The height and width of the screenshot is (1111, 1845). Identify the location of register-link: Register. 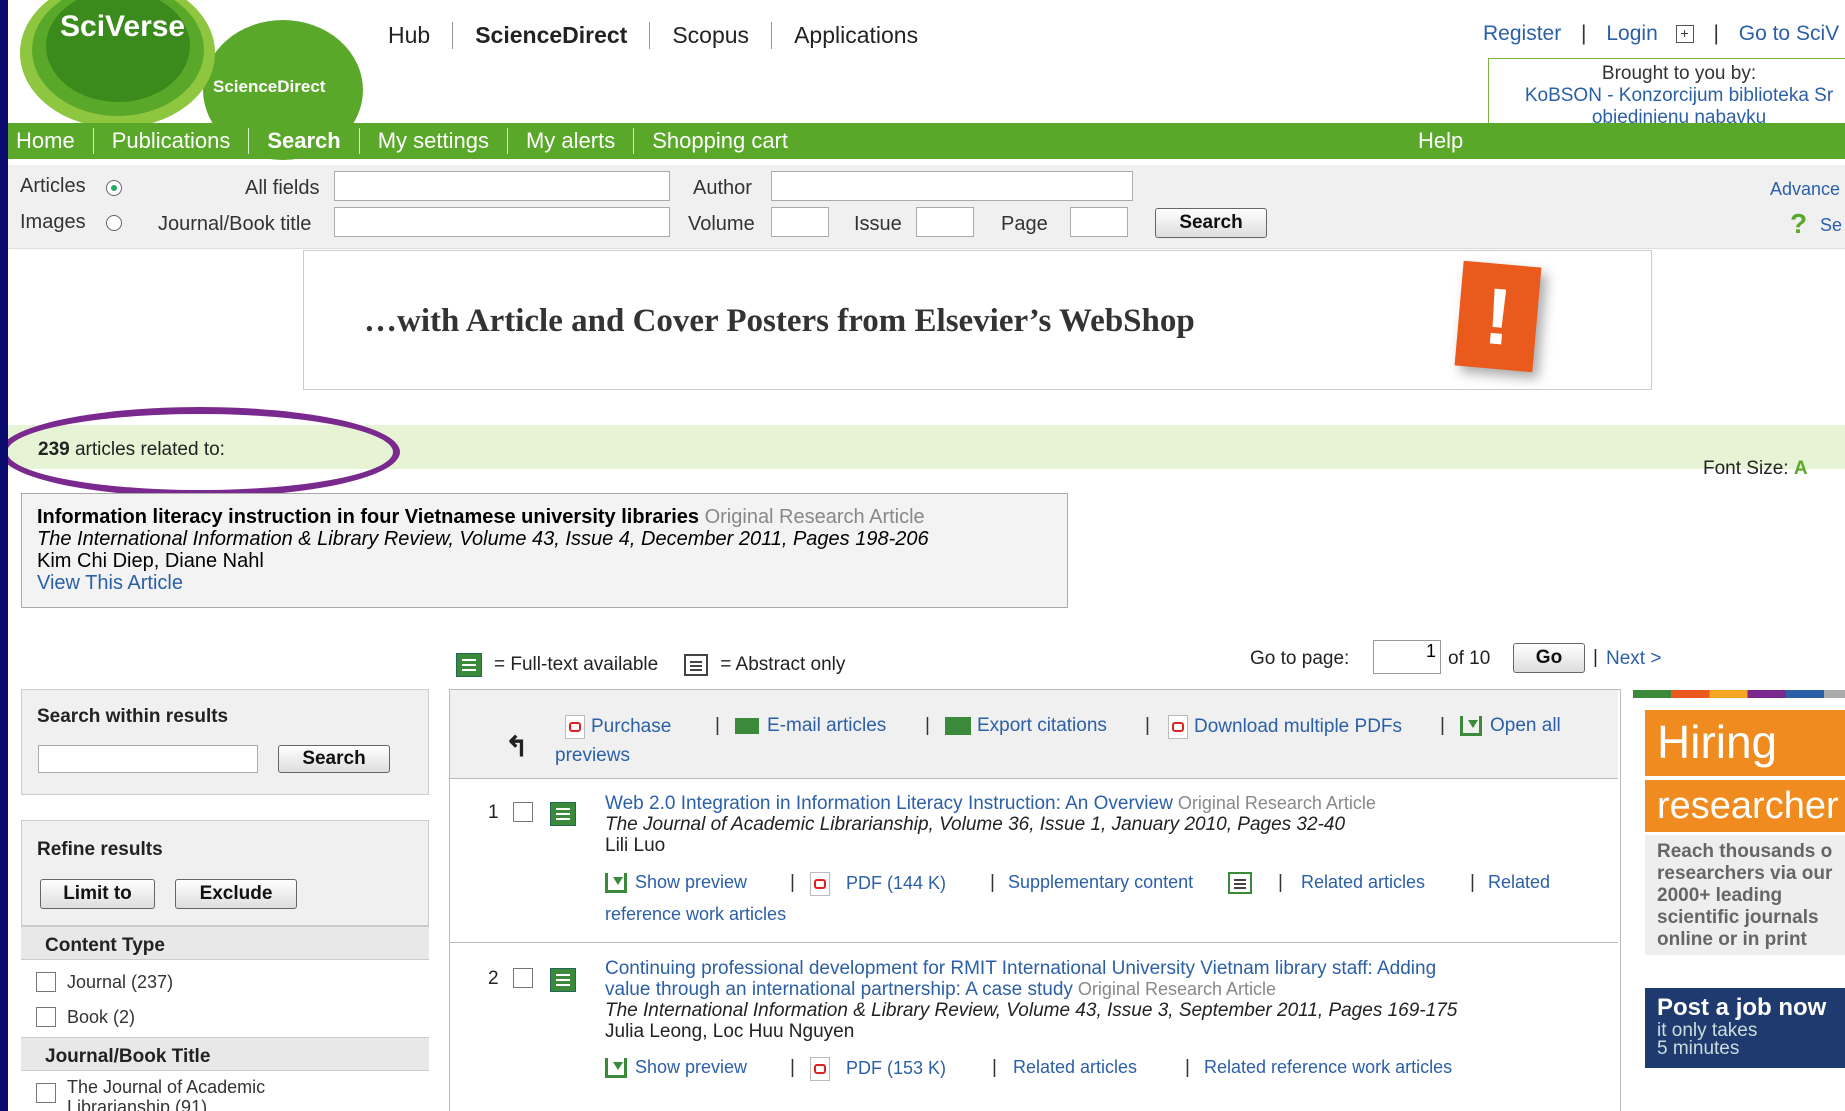
(1522, 33).